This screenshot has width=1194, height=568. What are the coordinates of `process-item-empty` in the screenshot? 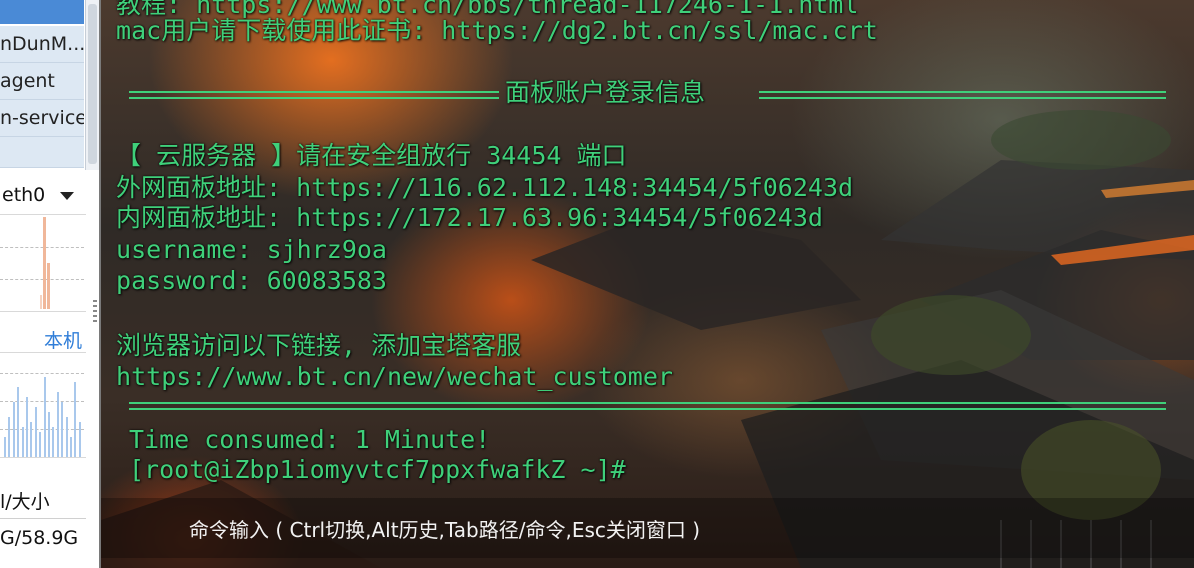 It's located at (42, 152).